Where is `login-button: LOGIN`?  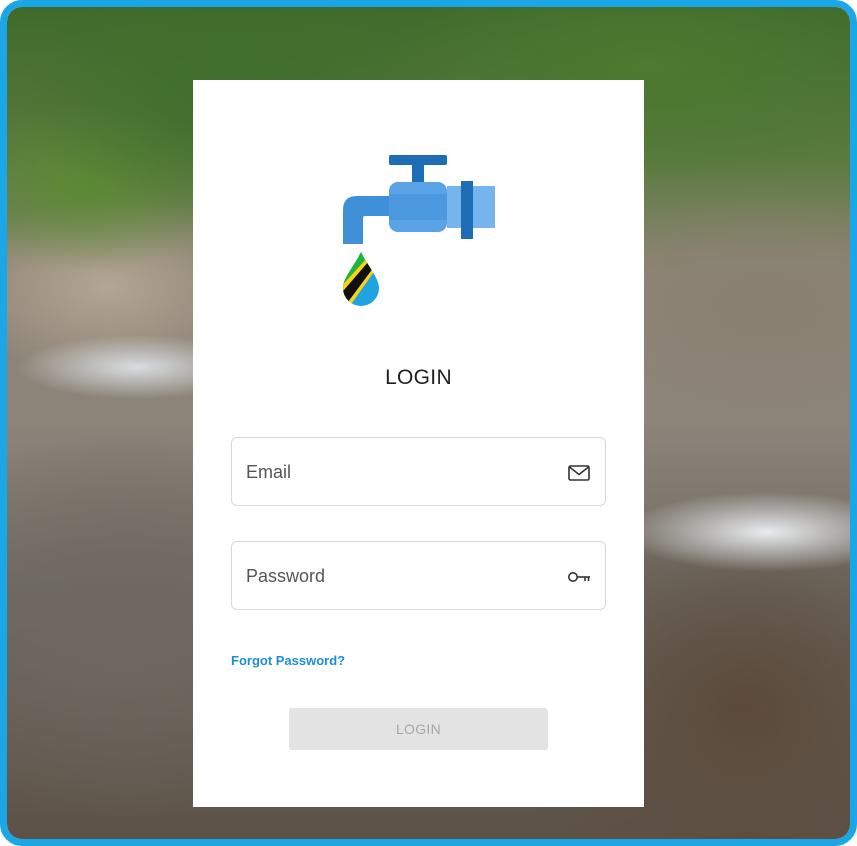
login-button: LOGIN is located at coordinates (418, 729).